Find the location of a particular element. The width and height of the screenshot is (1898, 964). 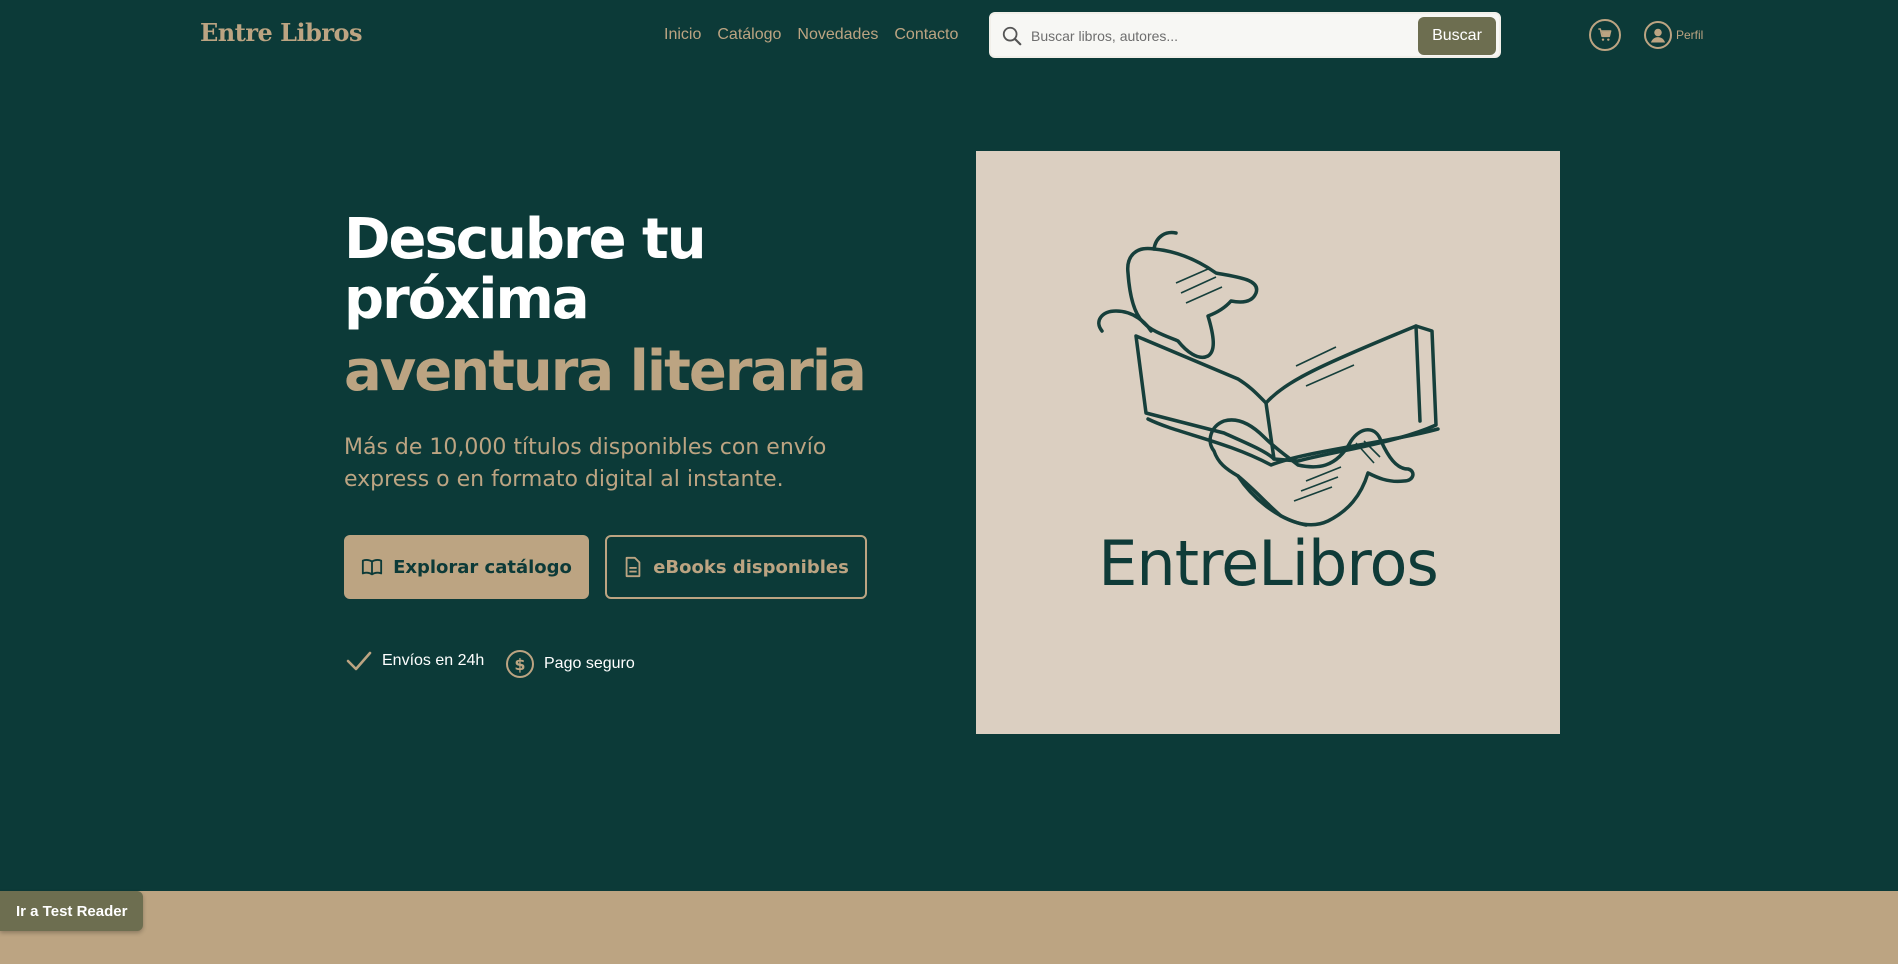

feature-payment-label: Pago seguro is located at coordinates (589, 663).